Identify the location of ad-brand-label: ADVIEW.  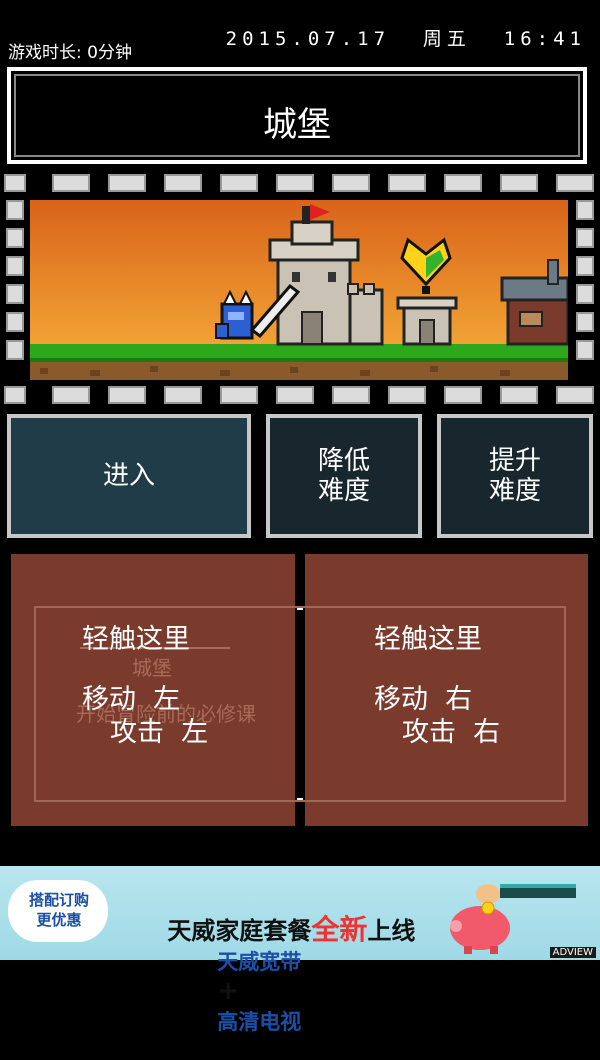
(572, 952).